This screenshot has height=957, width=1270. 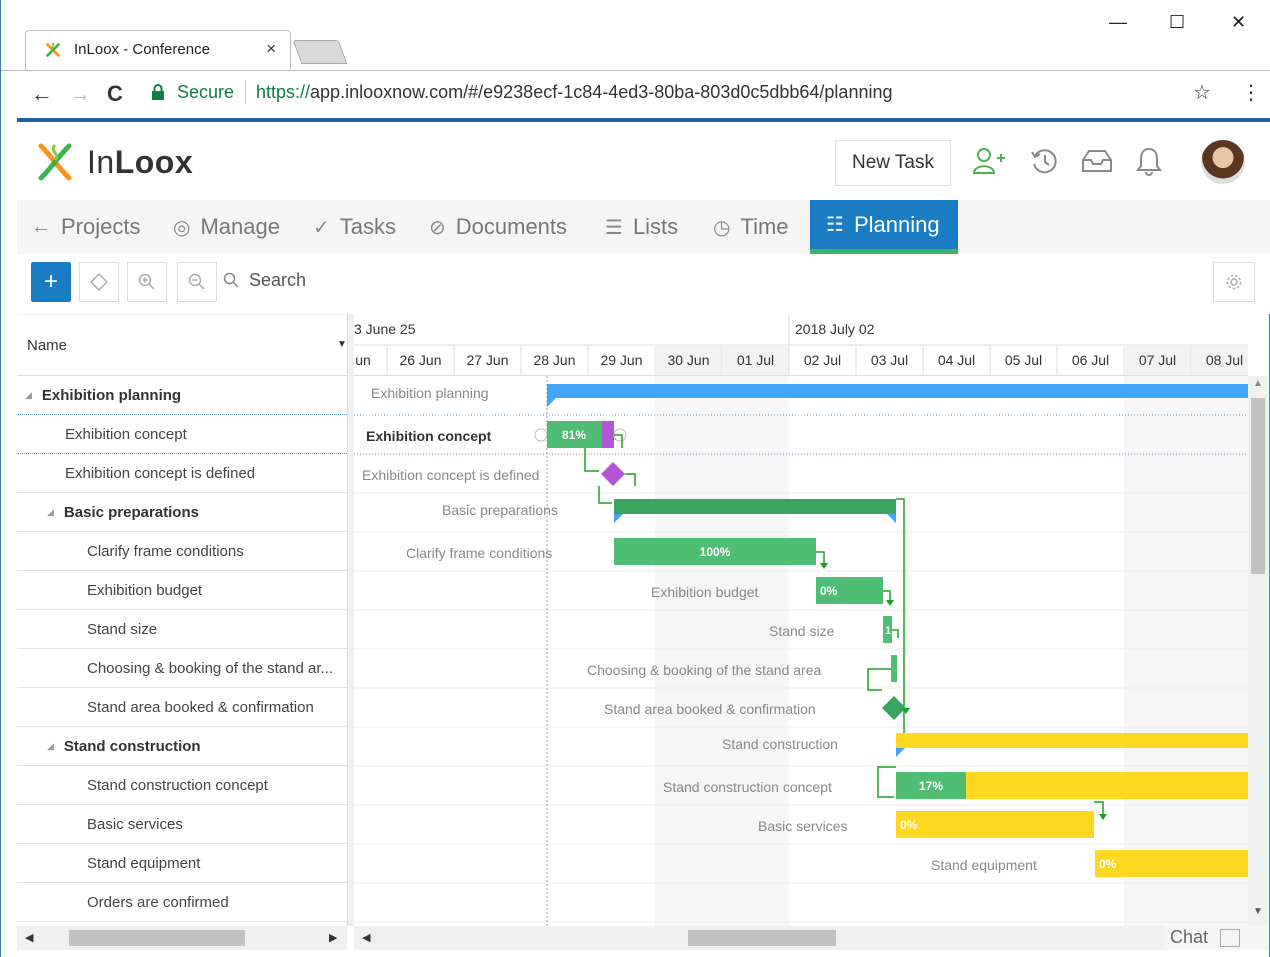 What do you see at coordinates (511, 226) in the screenshot?
I see `nav-documents-label: Documents` at bounding box center [511, 226].